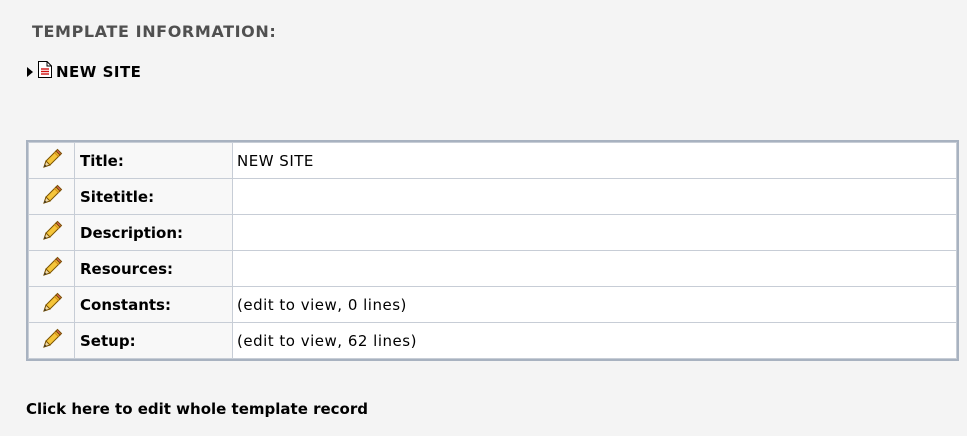 This screenshot has width=967, height=436. Describe the element at coordinates (594, 196) in the screenshot. I see `field-value-sitetitle` at that location.